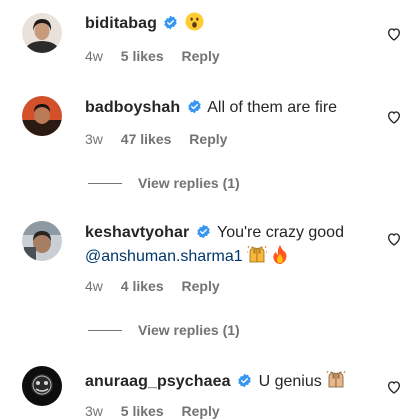 This screenshot has width=420, height=420. Describe the element at coordinates (158, 381) in the screenshot. I see `comment-username: anuraag_psychaea` at that location.